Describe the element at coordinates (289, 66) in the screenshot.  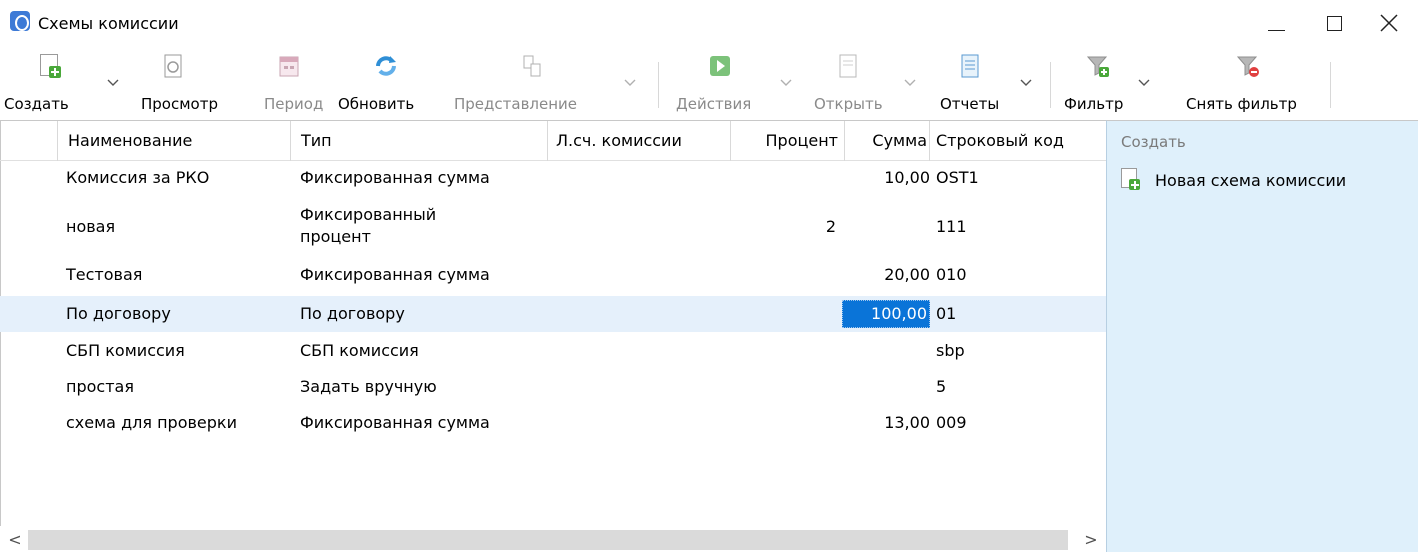
I see `calendar-icon` at that location.